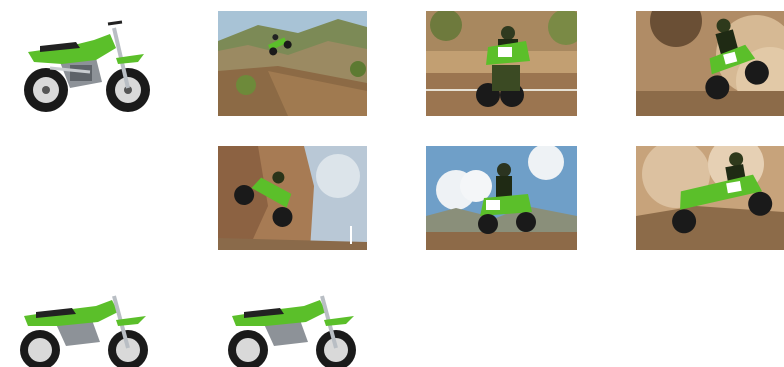 The image size is (784, 367). I want to click on gallery-thumb-berm-dust, so click(710, 198).